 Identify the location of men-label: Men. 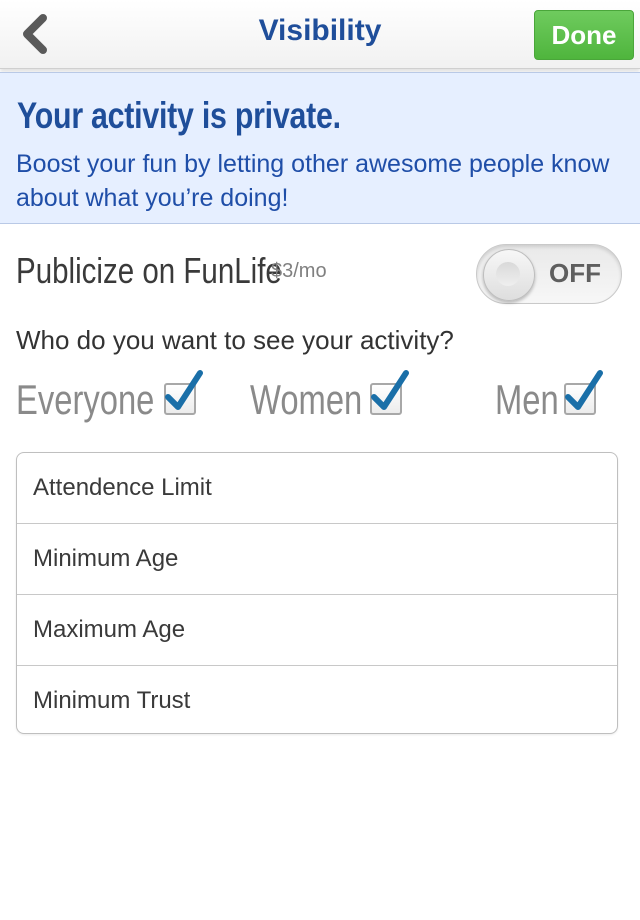
(527, 399).